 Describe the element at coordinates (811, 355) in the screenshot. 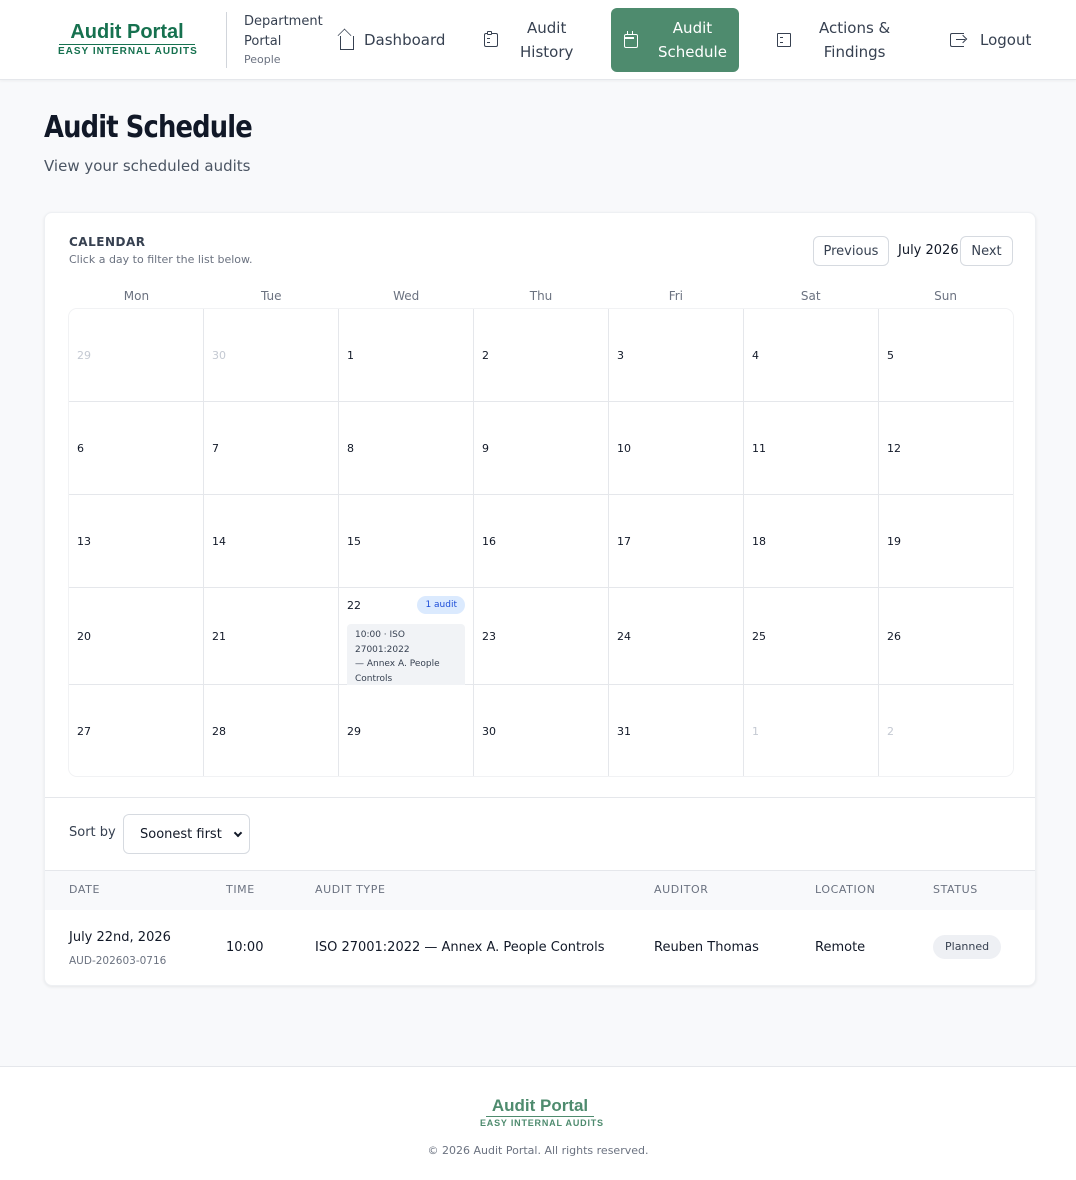

I see `calendar-day-cell: 4` at that location.